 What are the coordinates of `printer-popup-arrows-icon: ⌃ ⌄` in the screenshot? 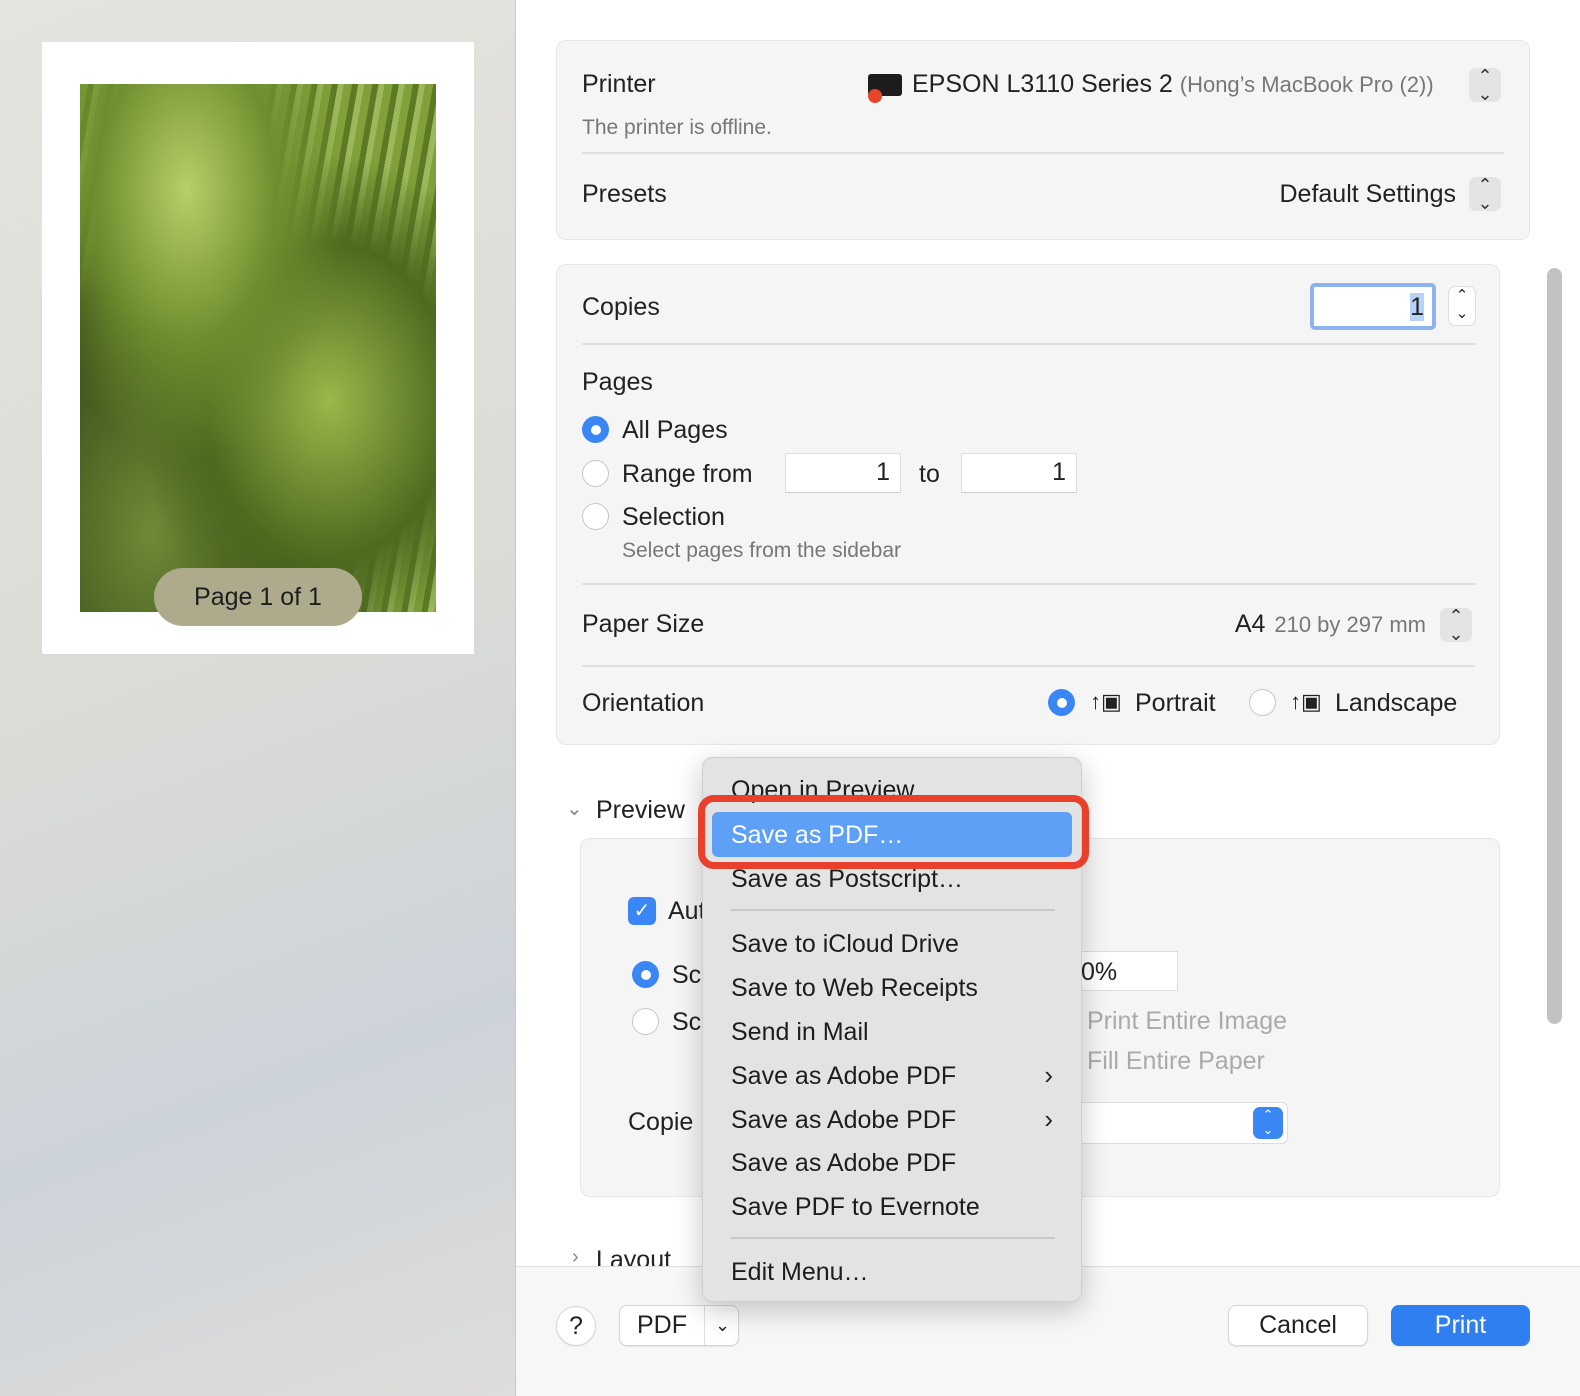 It's located at (1485, 85).